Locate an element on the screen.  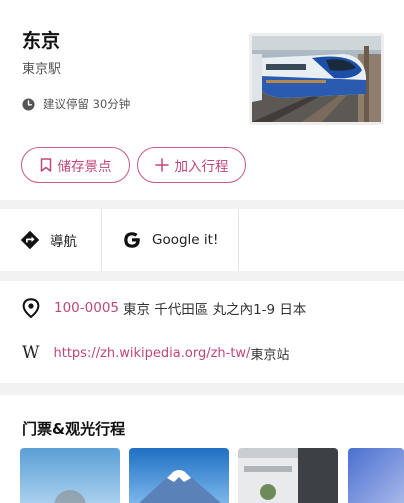
google-search-button: Google it! is located at coordinates (170, 240).